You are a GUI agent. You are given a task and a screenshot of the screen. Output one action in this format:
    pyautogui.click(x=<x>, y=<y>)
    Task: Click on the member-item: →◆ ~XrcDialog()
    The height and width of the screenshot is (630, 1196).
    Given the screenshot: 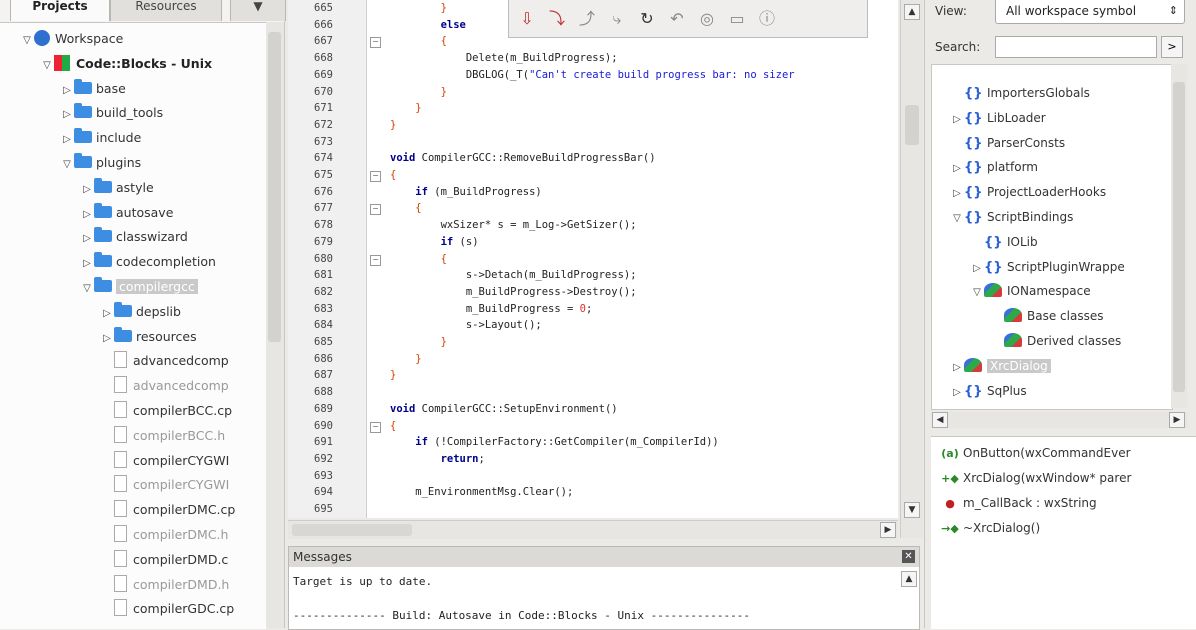 What is the action you would take?
    pyautogui.click(x=990, y=528)
    